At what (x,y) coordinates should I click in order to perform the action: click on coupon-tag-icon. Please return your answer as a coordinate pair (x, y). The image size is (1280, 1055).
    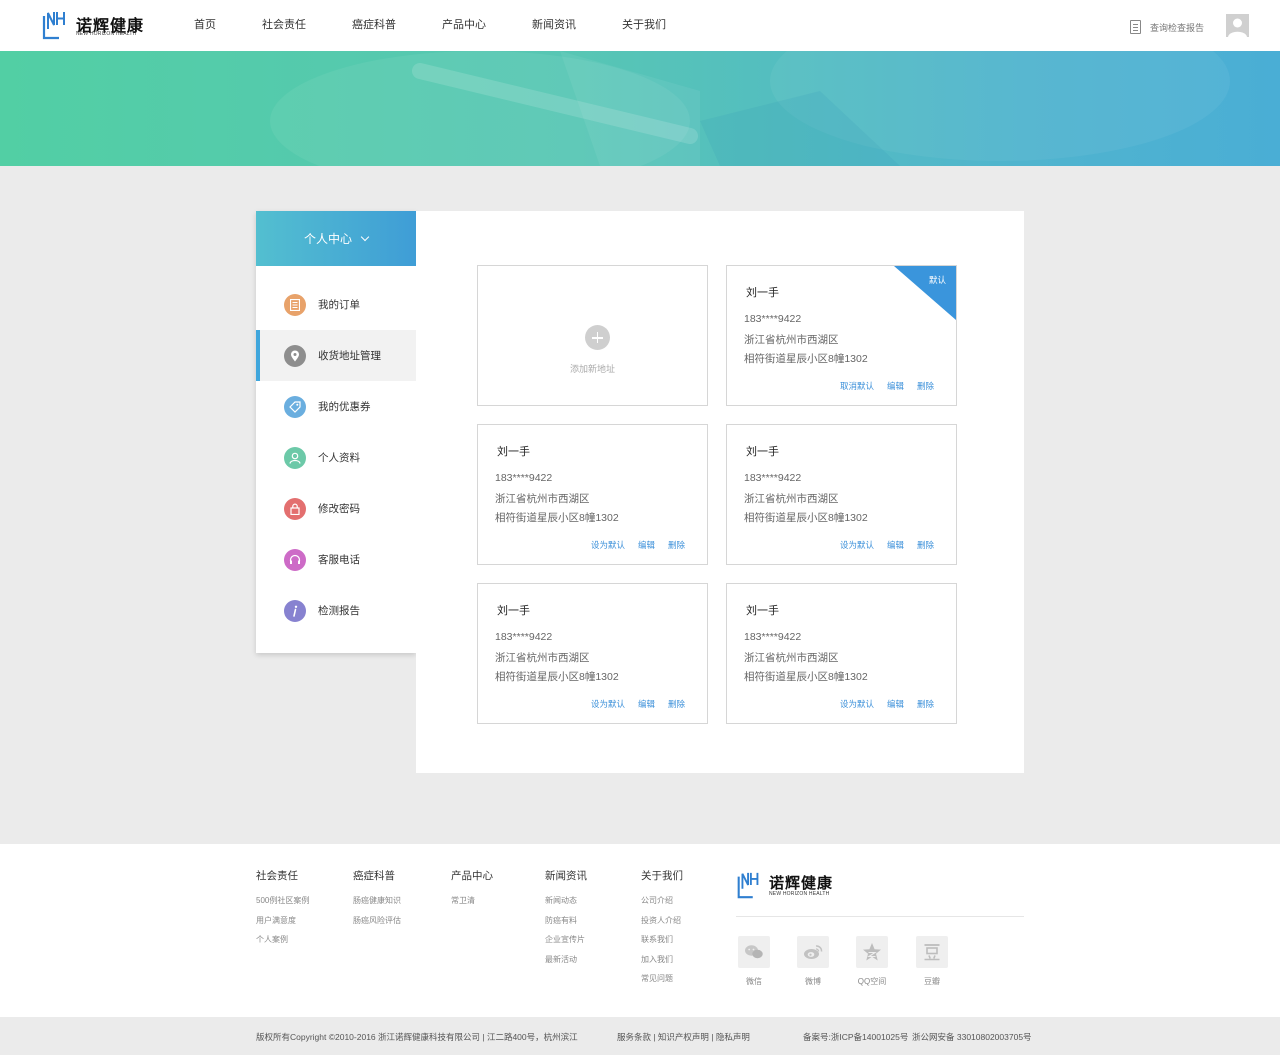
    Looking at the image, I should click on (295, 406).